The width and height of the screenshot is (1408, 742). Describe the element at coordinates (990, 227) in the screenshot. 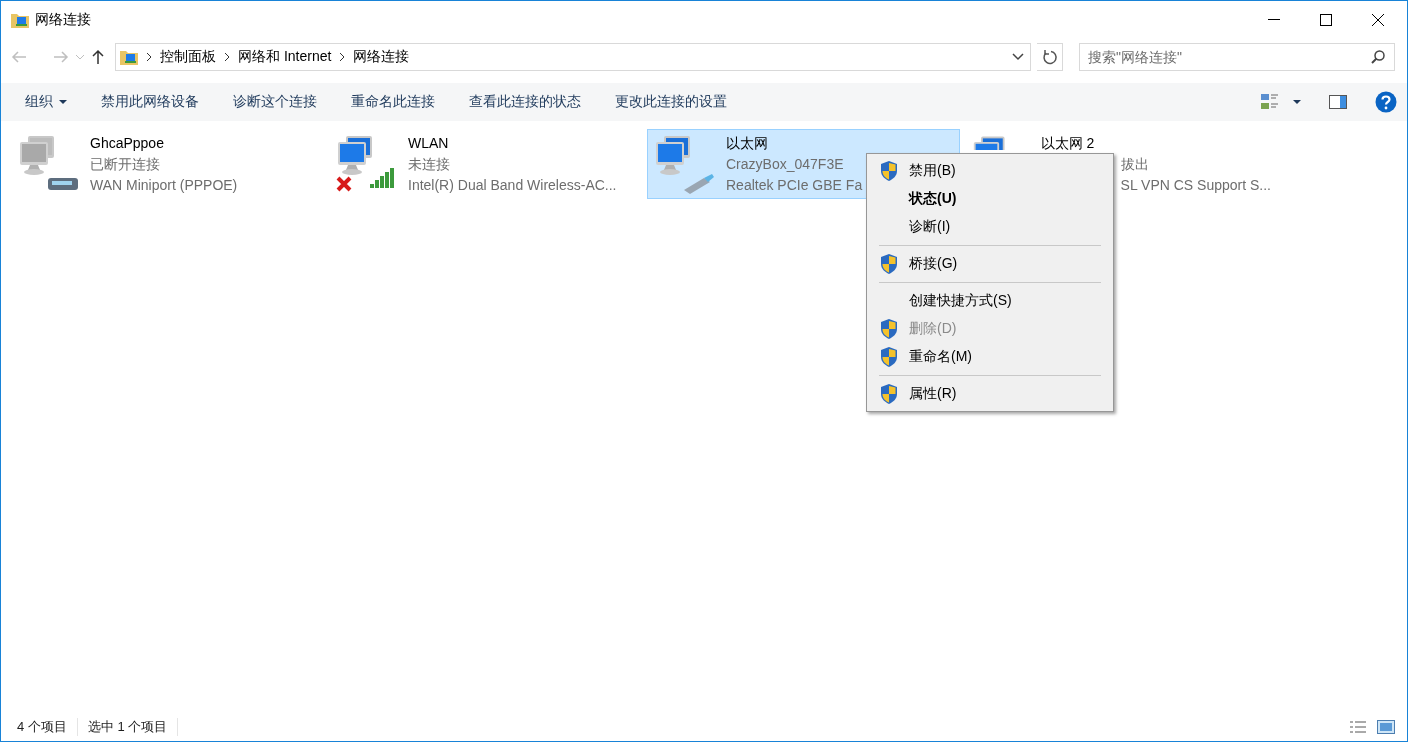

I see `menu-item: 诊断(I)` at that location.